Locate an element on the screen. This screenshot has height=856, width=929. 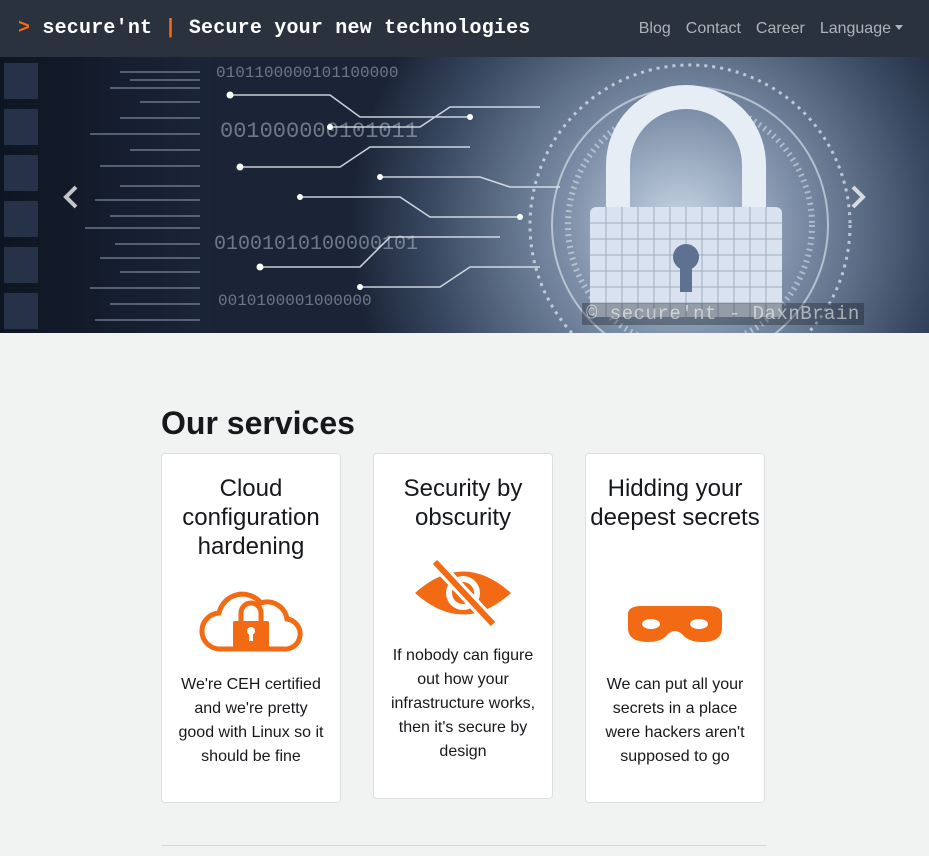
nav-link-career: Career is located at coordinates (780, 29).